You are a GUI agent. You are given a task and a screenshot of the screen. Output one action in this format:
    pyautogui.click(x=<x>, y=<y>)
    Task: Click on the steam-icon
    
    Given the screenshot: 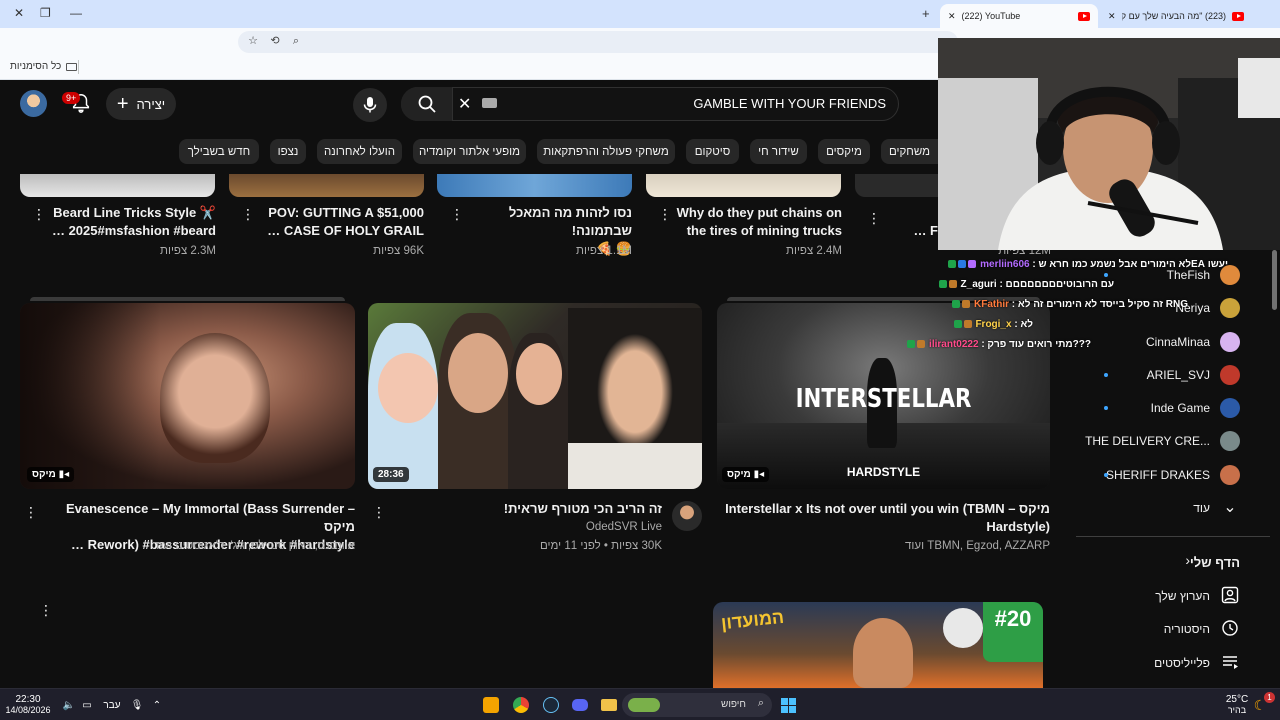 What is the action you would take?
    pyautogui.click(x=551, y=705)
    